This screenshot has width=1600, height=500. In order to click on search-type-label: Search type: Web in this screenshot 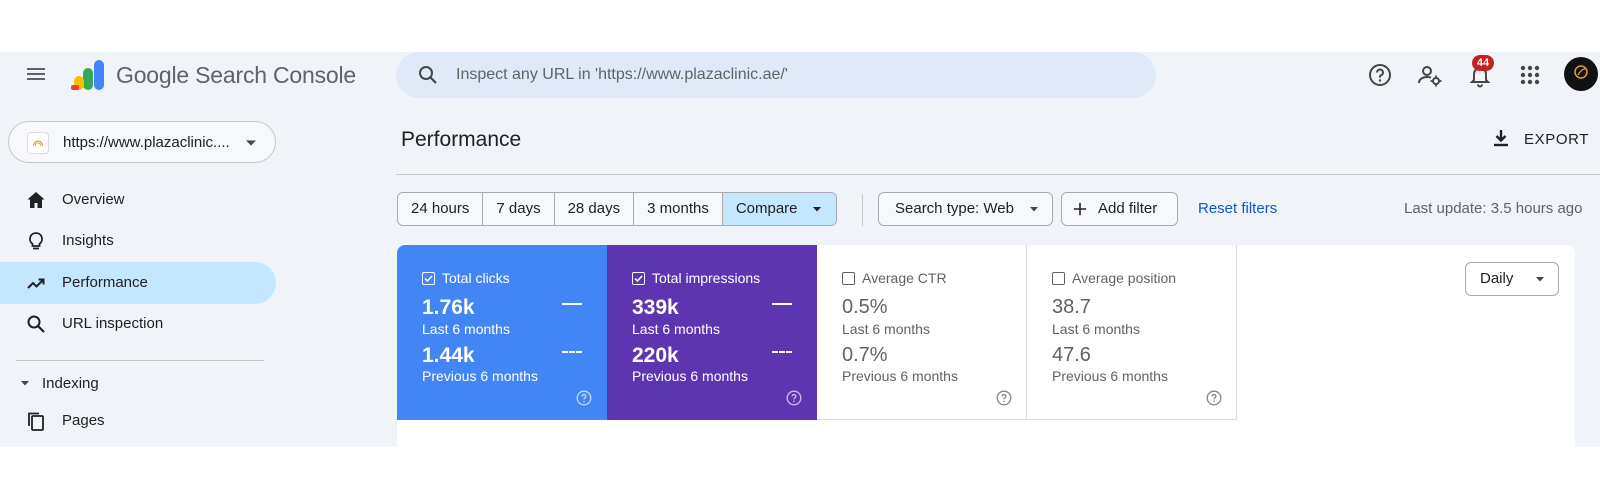, I will do `click(954, 208)`.